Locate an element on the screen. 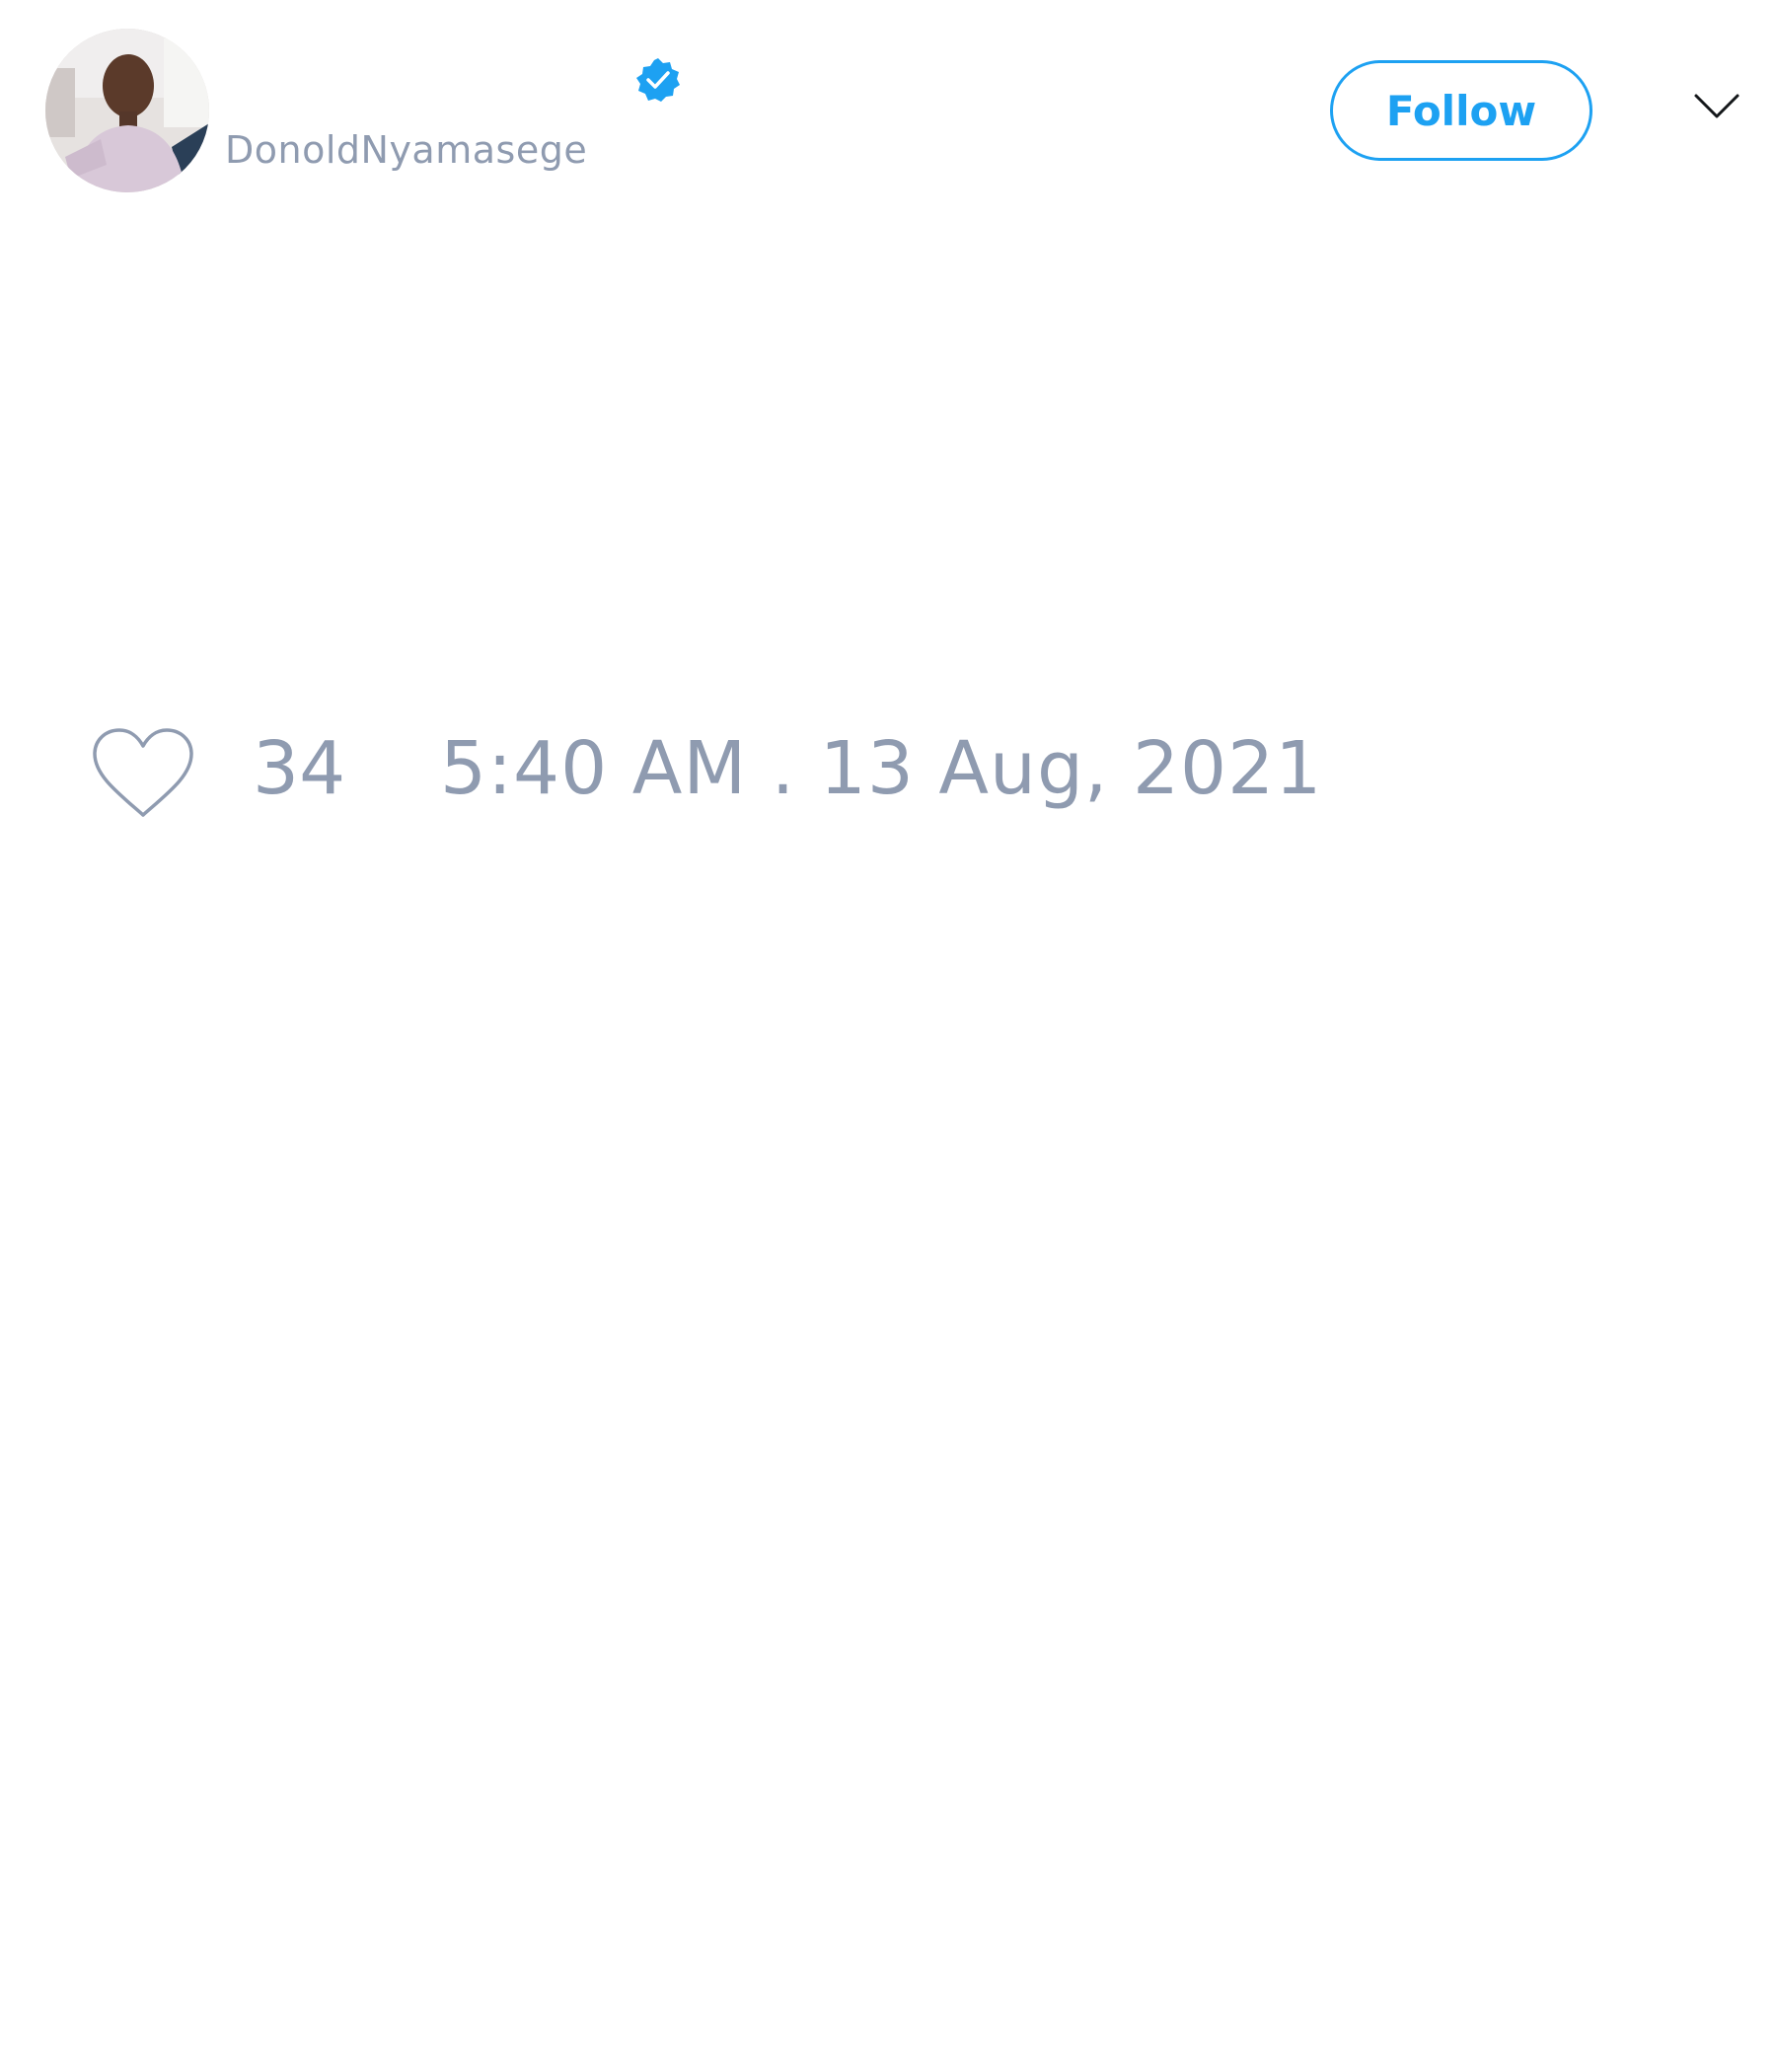 The image size is (1776, 2072). chevron-down-icon is located at coordinates (1717, 106).